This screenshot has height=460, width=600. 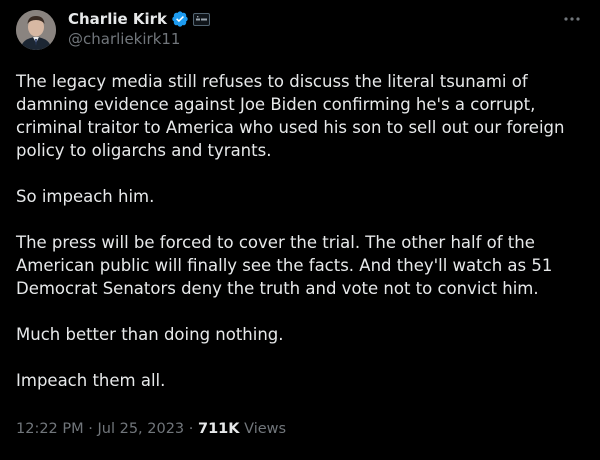 What do you see at coordinates (150, 334) in the screenshot?
I see `tweet-paragraph: Much better than doing nothing.` at bounding box center [150, 334].